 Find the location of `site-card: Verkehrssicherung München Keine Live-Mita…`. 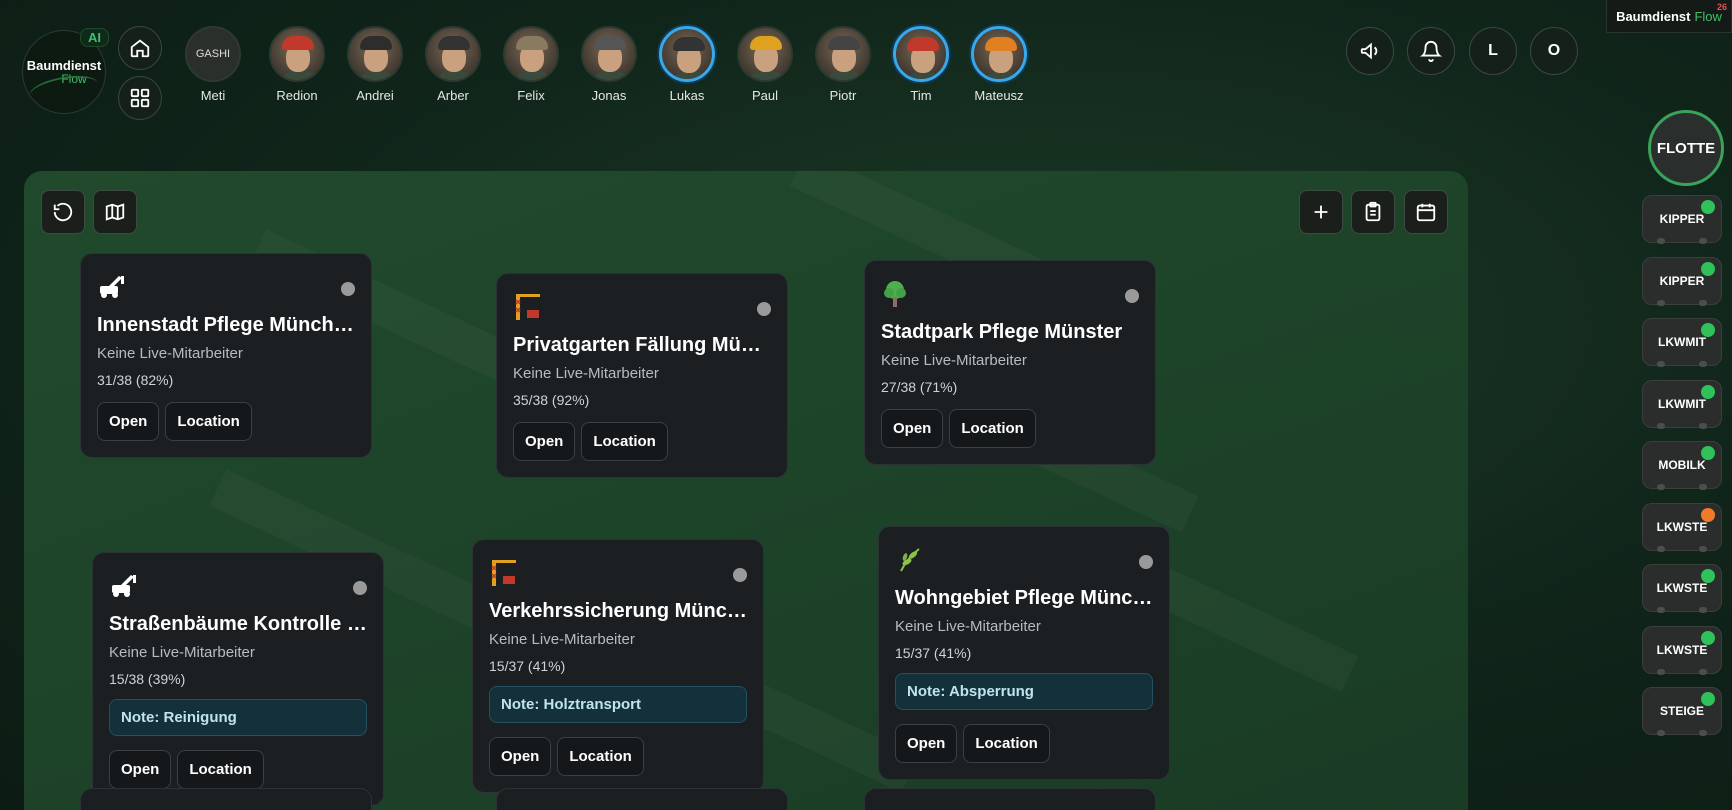

site-card: Verkehrssicherung München Keine Live-Mita… is located at coordinates (618, 666).